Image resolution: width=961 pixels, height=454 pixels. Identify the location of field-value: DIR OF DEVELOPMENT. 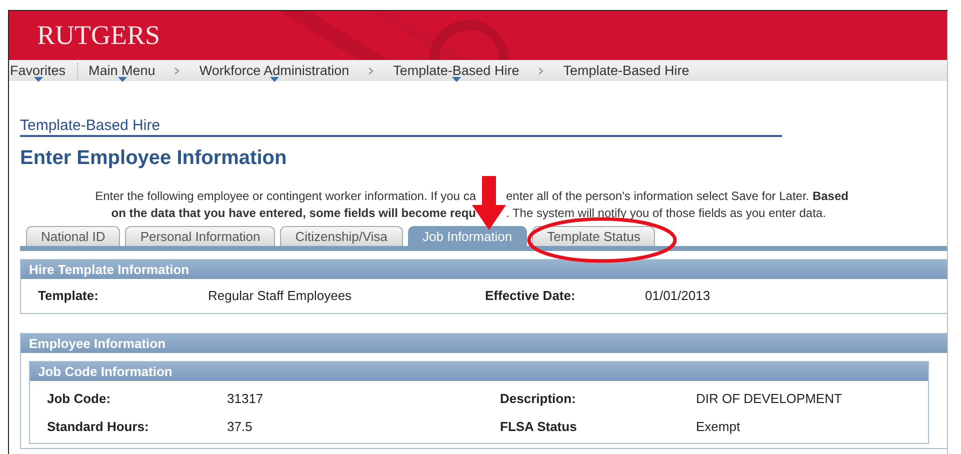
(769, 398).